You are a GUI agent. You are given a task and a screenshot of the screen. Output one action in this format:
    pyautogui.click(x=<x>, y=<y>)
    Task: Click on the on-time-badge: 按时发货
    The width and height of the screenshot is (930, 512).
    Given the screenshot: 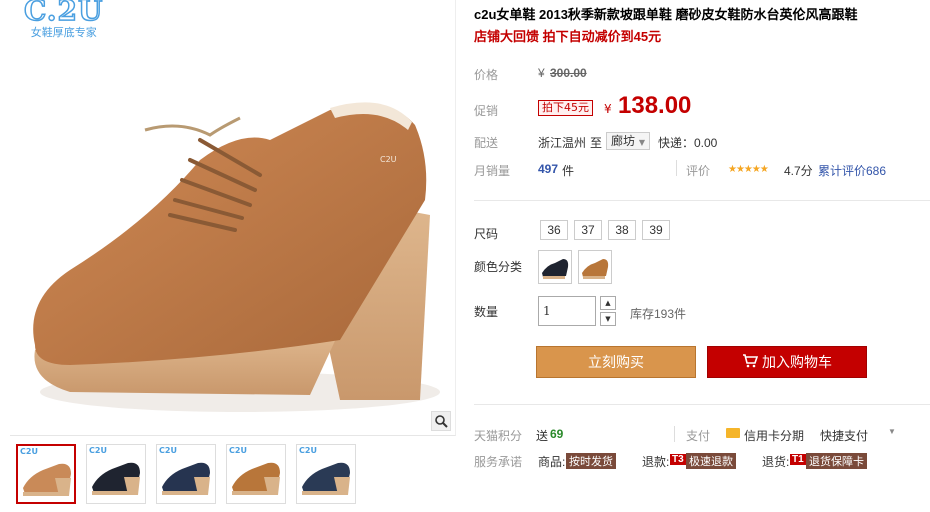 What is the action you would take?
    pyautogui.click(x=591, y=461)
    